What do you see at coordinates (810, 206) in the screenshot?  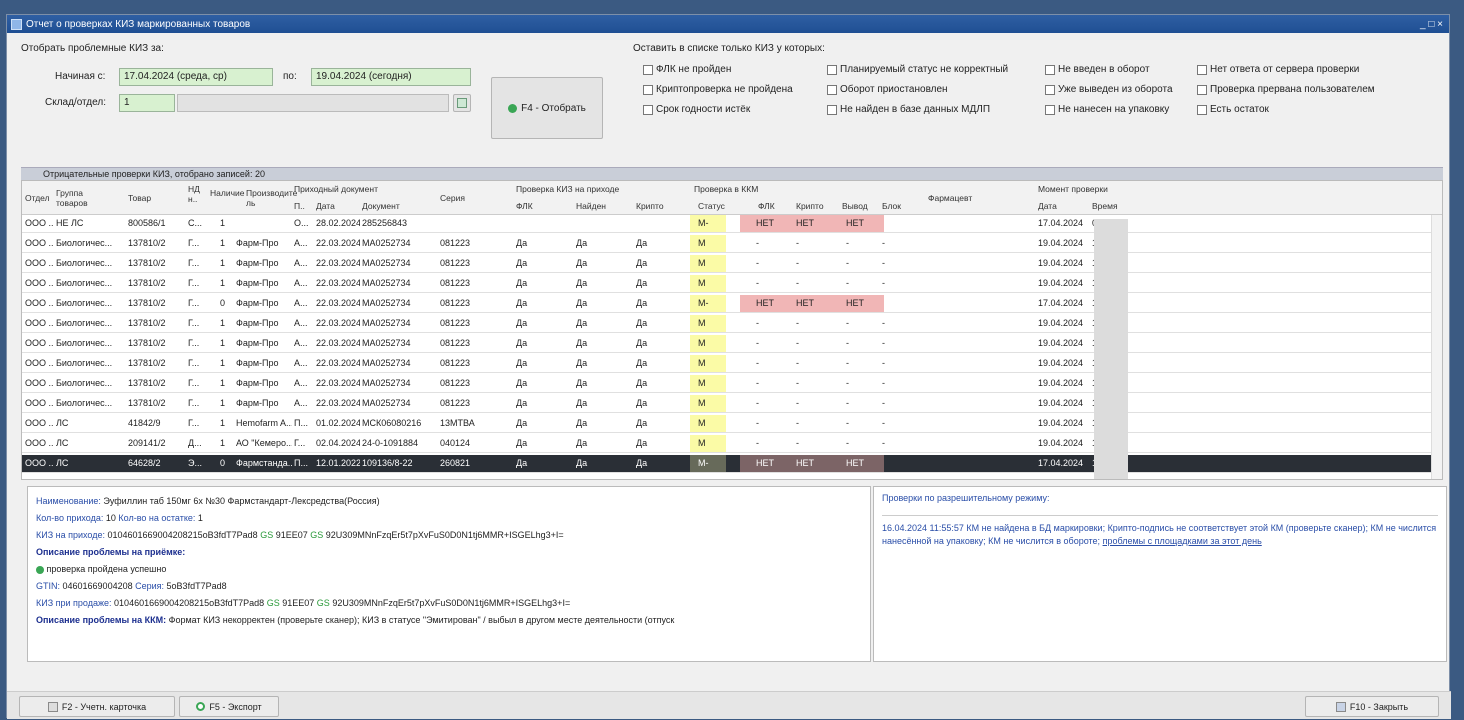 I see `col-kkm-kripto: Крипто` at bounding box center [810, 206].